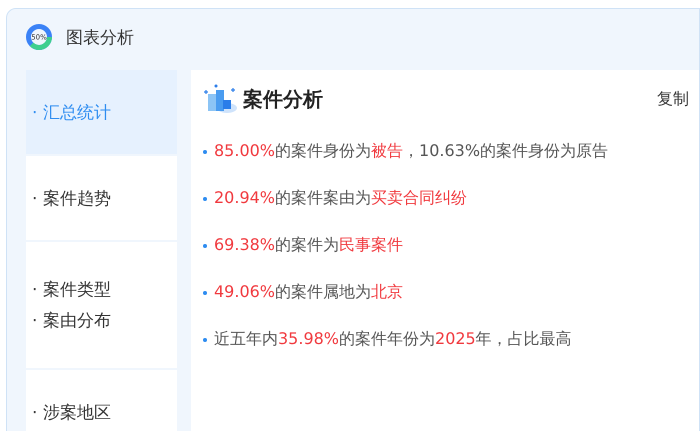  What do you see at coordinates (309, 245) in the screenshot?
I see `statistic-sentence: 69.38%的案件为民事案件` at bounding box center [309, 245].